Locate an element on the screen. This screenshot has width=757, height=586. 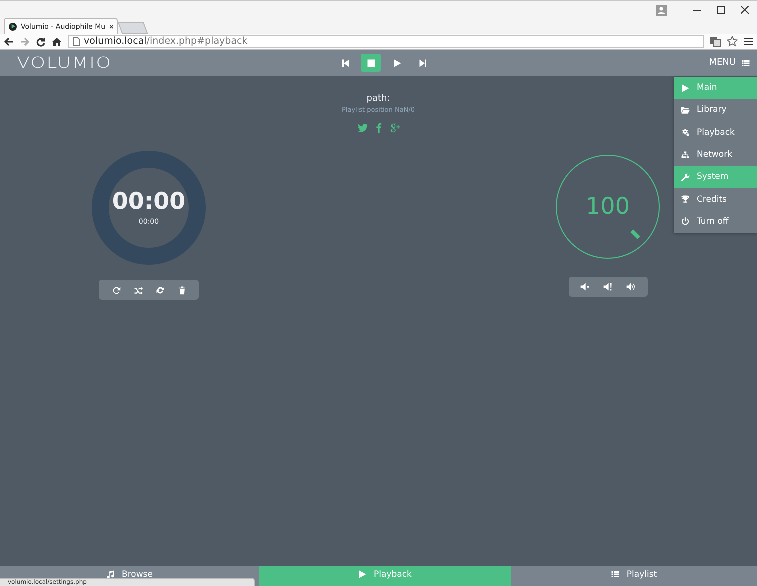
trophy-icon is located at coordinates (685, 199).